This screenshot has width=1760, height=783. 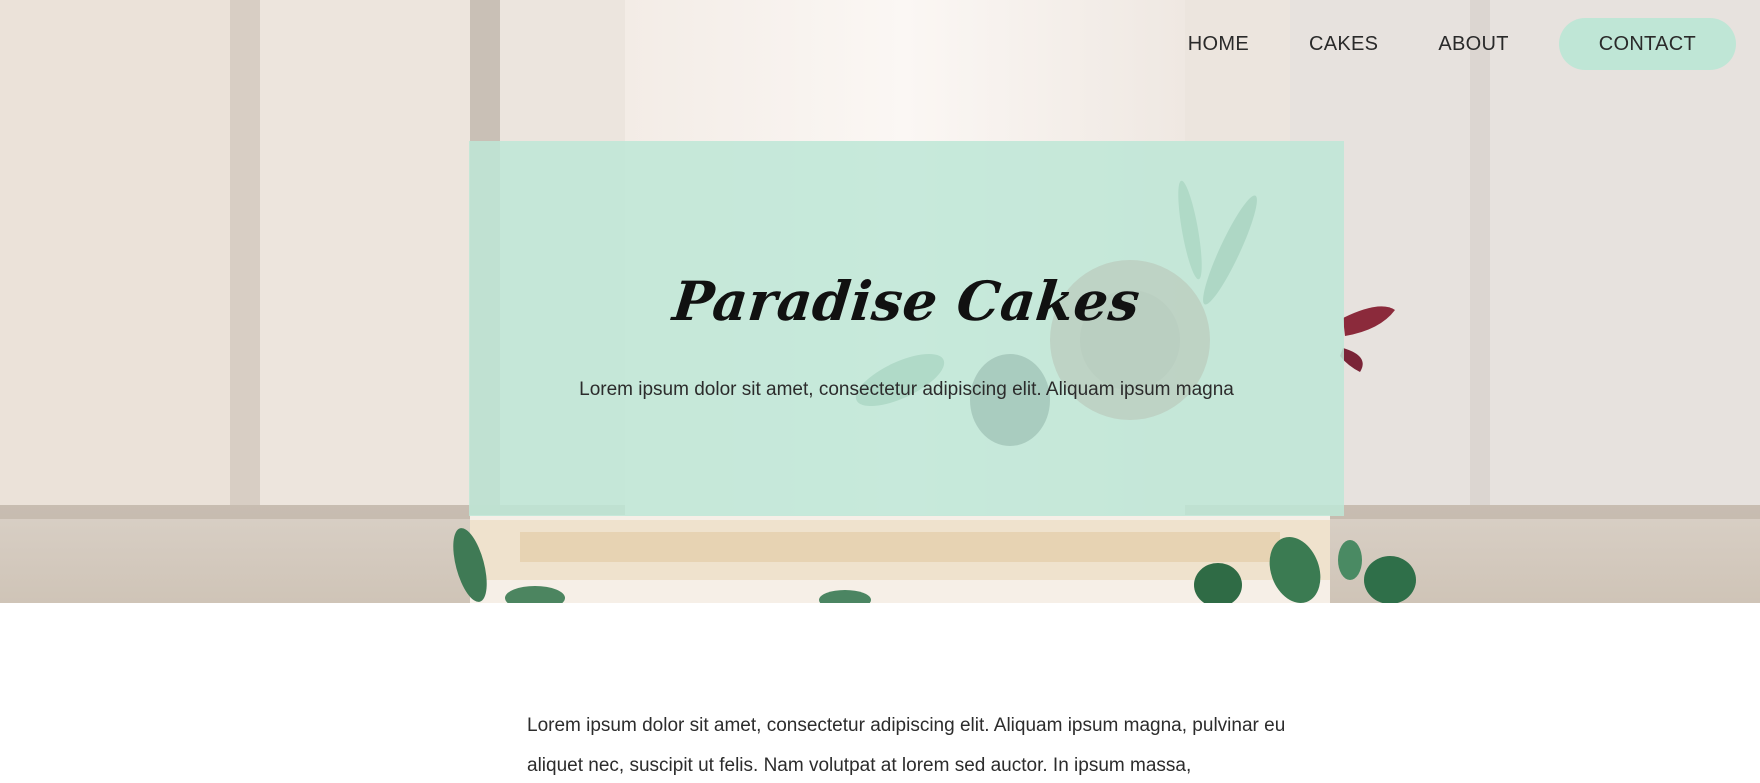 What do you see at coordinates (1647, 44) in the screenshot?
I see `contact-button: CONTACT` at bounding box center [1647, 44].